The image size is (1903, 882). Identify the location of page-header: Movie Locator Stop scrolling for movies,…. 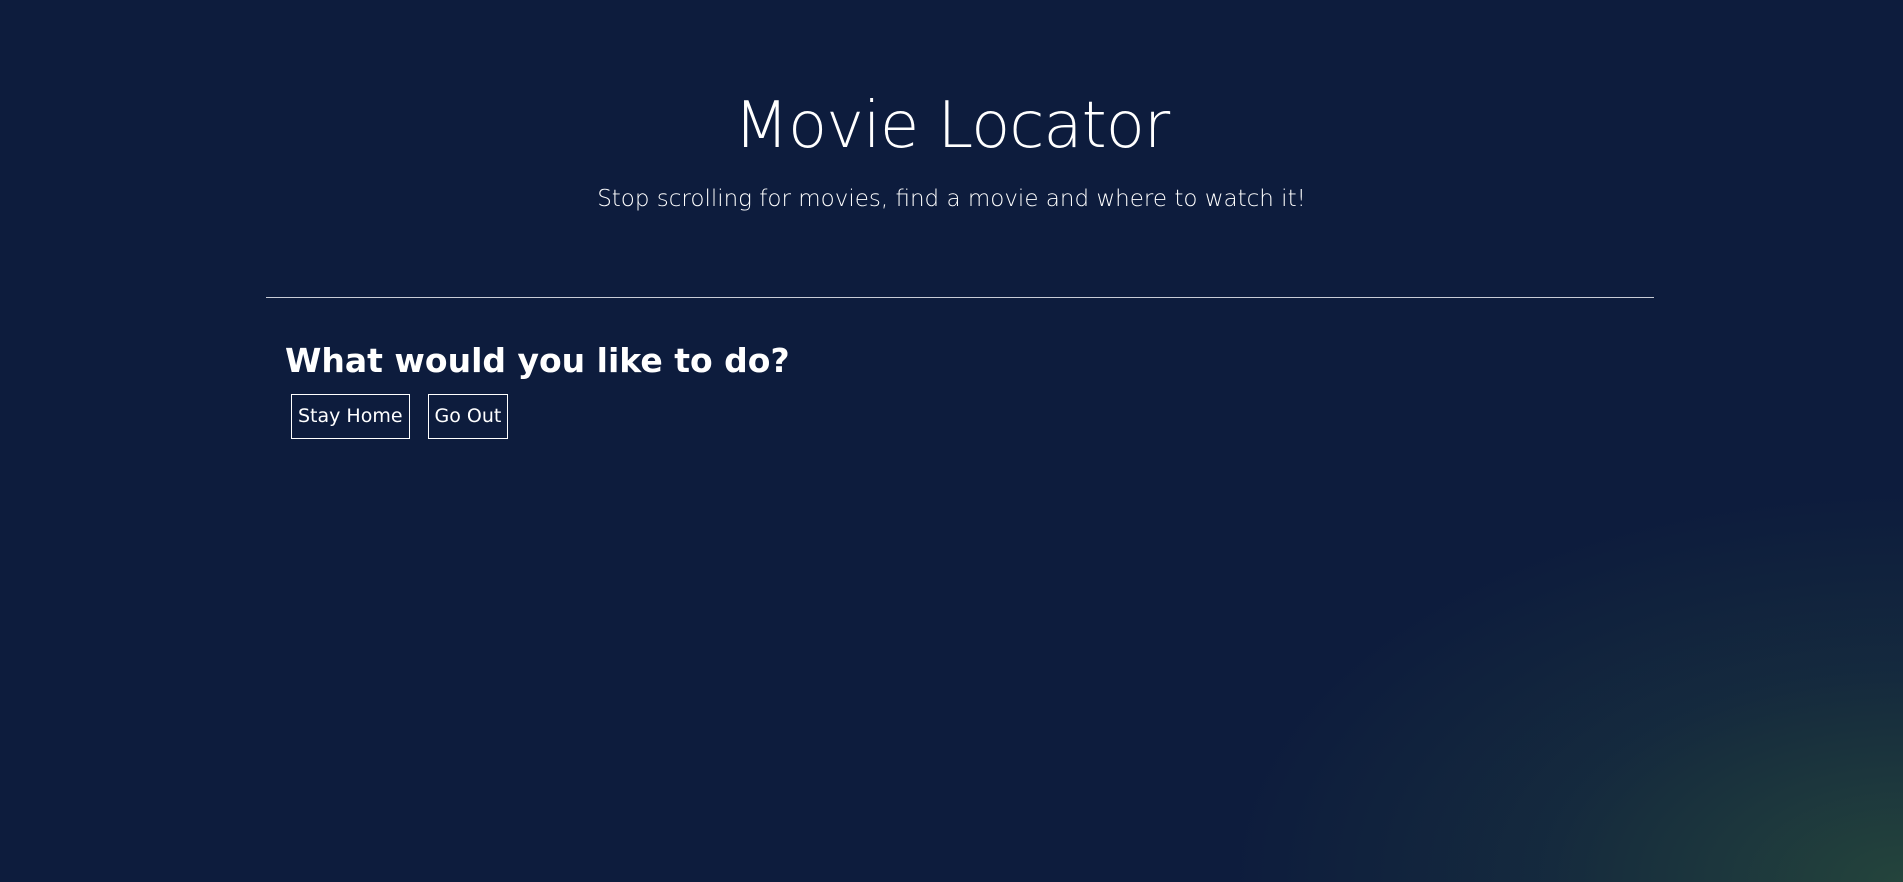
(951, 151).